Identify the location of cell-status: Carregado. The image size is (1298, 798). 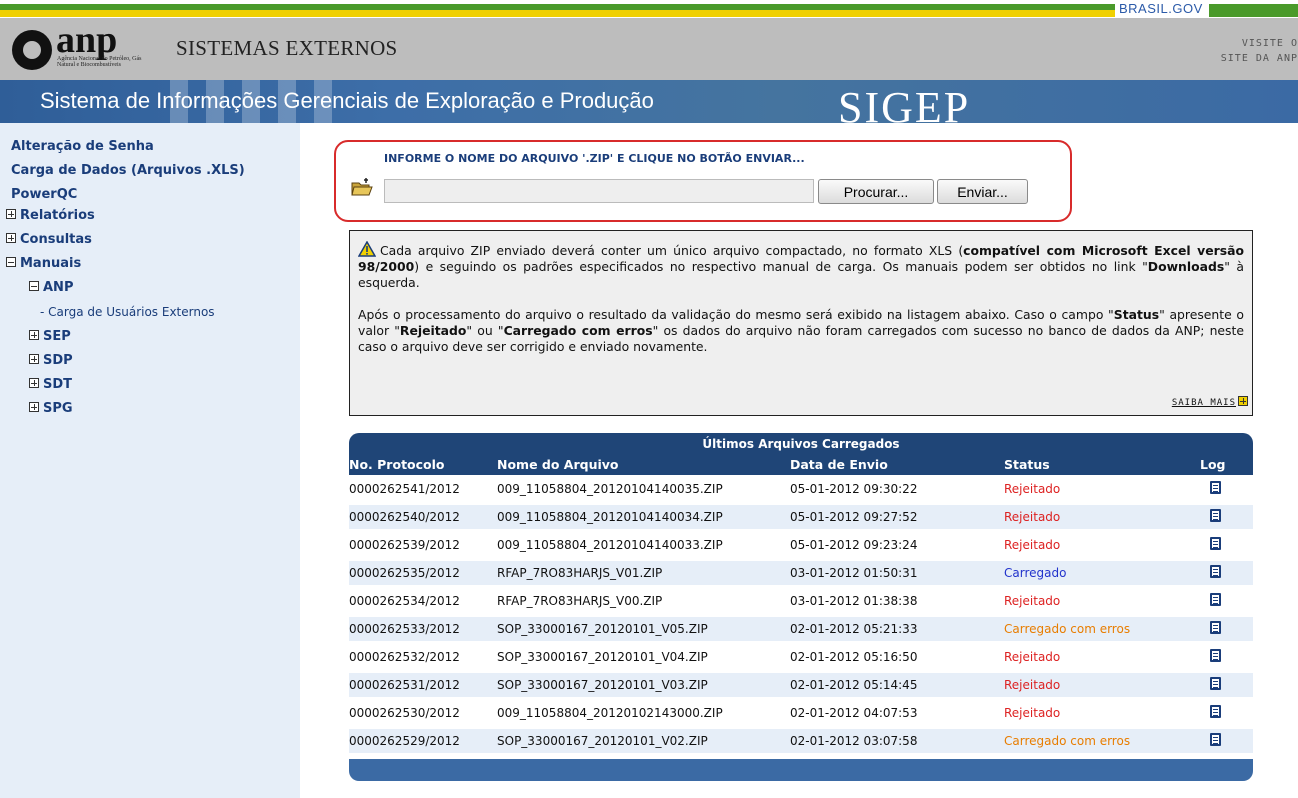
(1035, 573).